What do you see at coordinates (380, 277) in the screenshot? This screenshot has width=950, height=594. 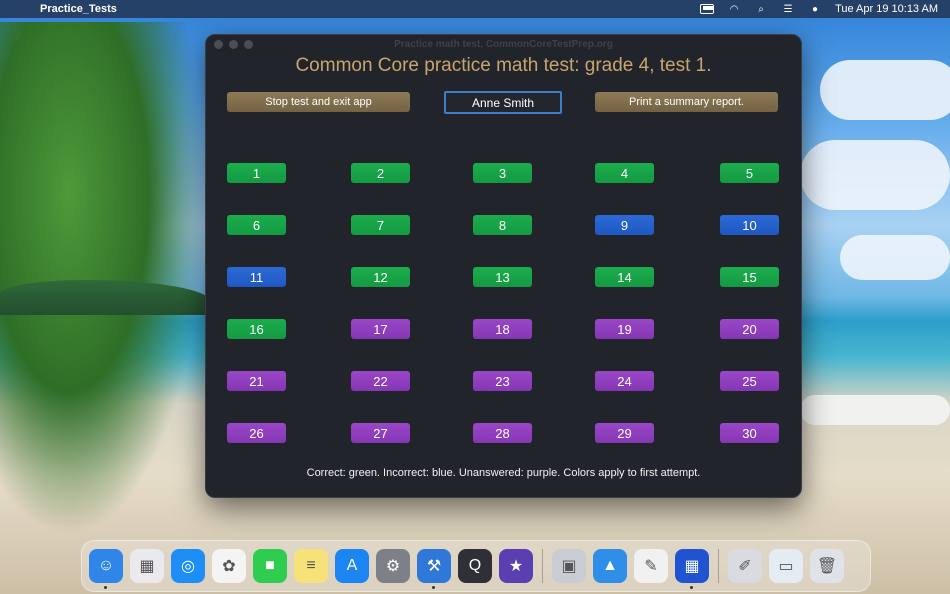 I see `question-12-button: 12` at bounding box center [380, 277].